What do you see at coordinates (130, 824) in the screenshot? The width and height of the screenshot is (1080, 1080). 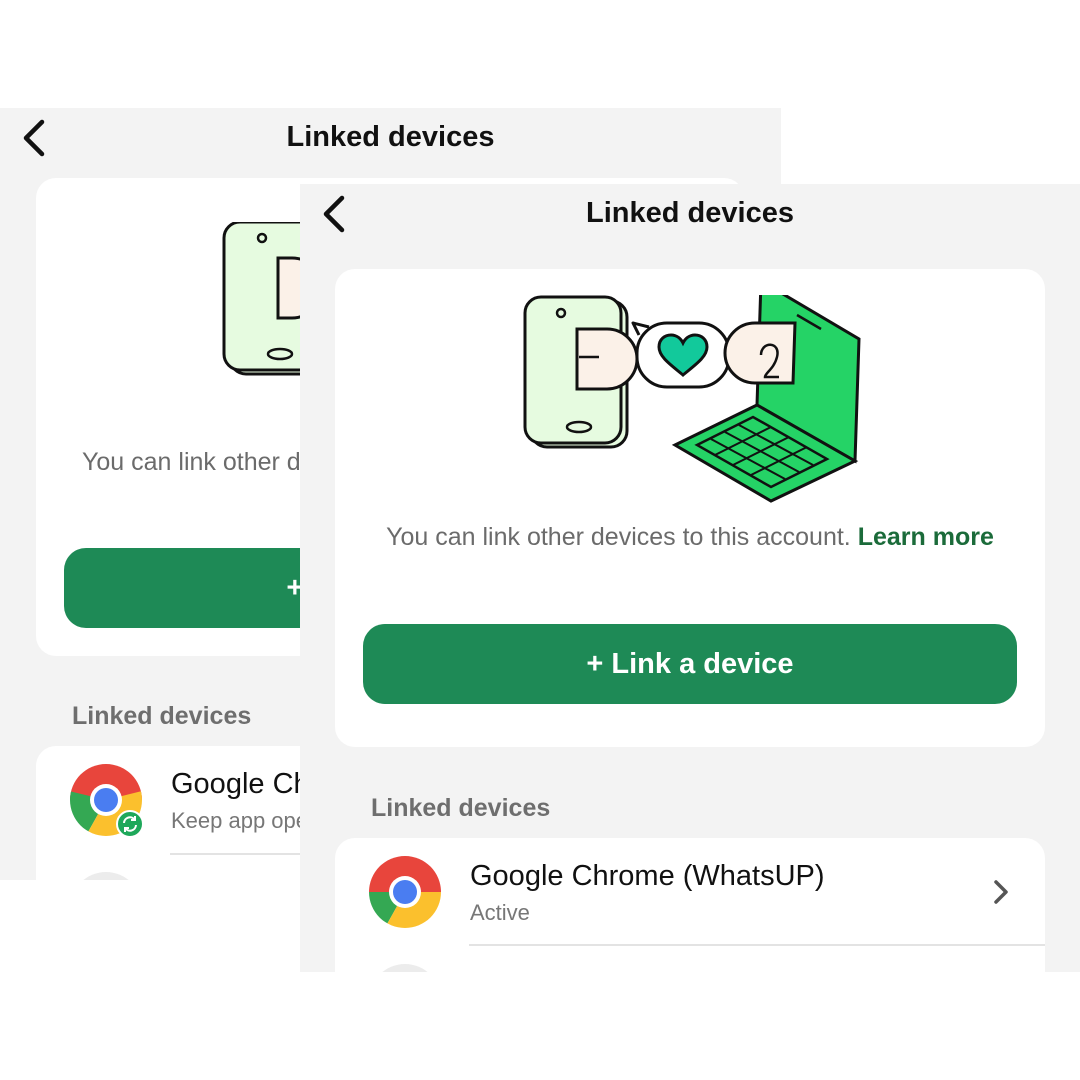 I see `sync-icon` at bounding box center [130, 824].